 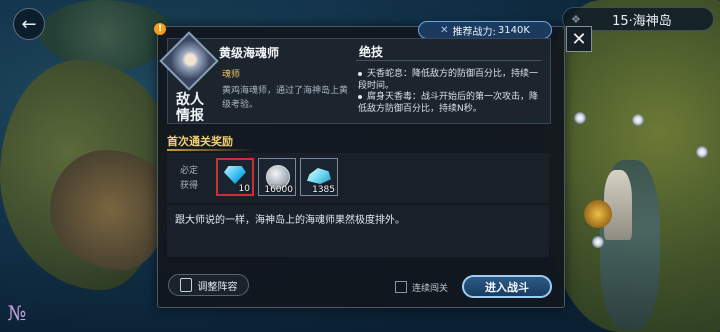 I want to click on back-arrow-icon: ←, so click(x=29, y=24).